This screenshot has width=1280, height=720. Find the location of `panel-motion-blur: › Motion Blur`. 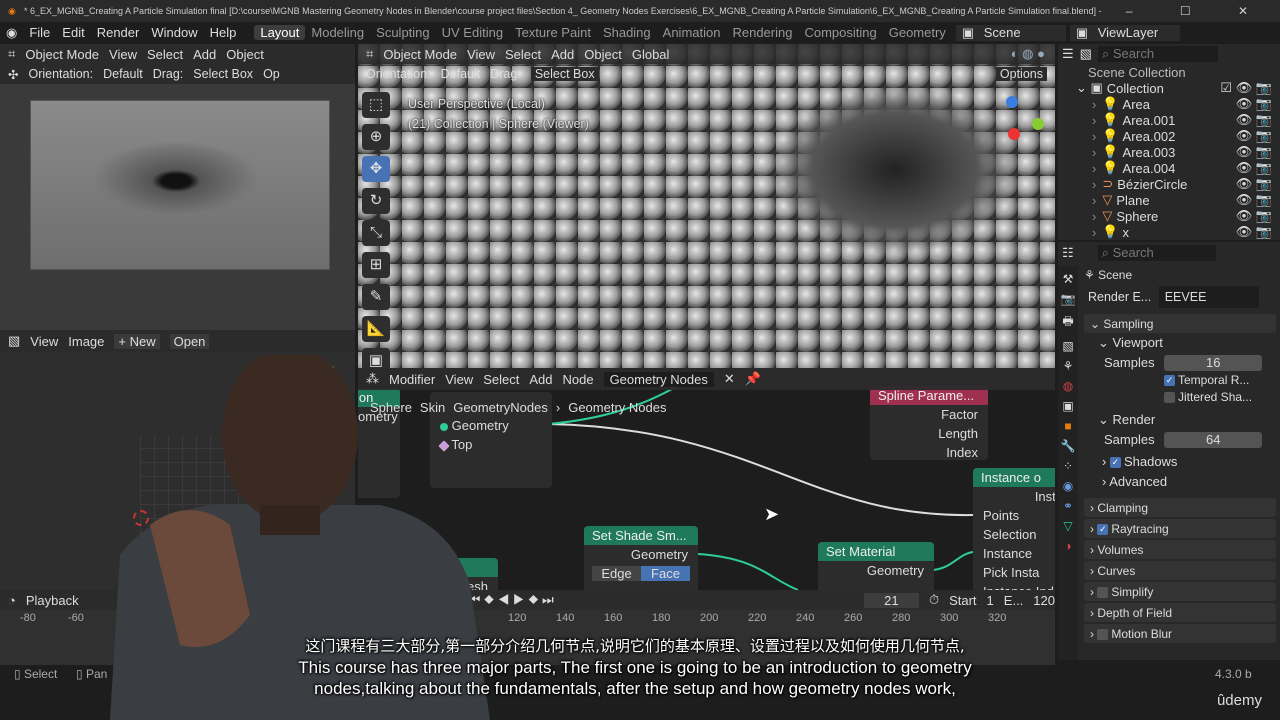

panel-motion-blur: › Motion Blur is located at coordinates (1180, 633).